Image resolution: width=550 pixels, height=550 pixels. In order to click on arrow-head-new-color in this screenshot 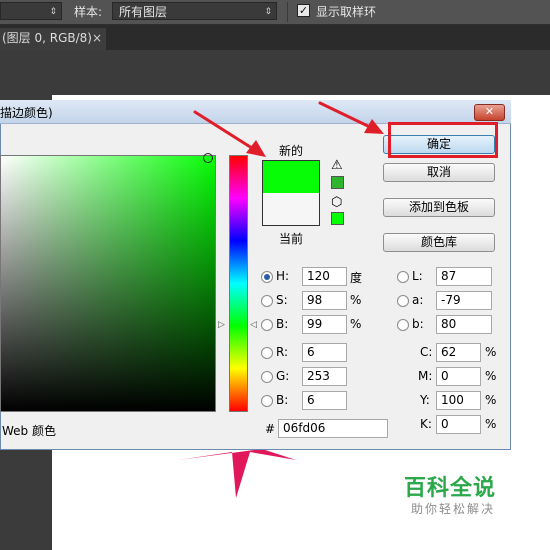, I will do `click(256, 148)`.